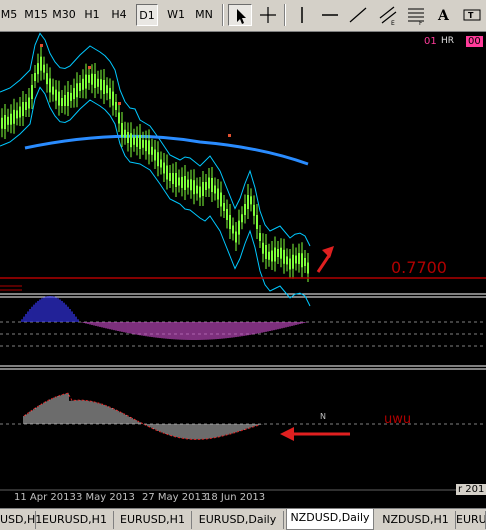  What do you see at coordinates (358, 15) in the screenshot?
I see `trendline-icon` at bounding box center [358, 15].